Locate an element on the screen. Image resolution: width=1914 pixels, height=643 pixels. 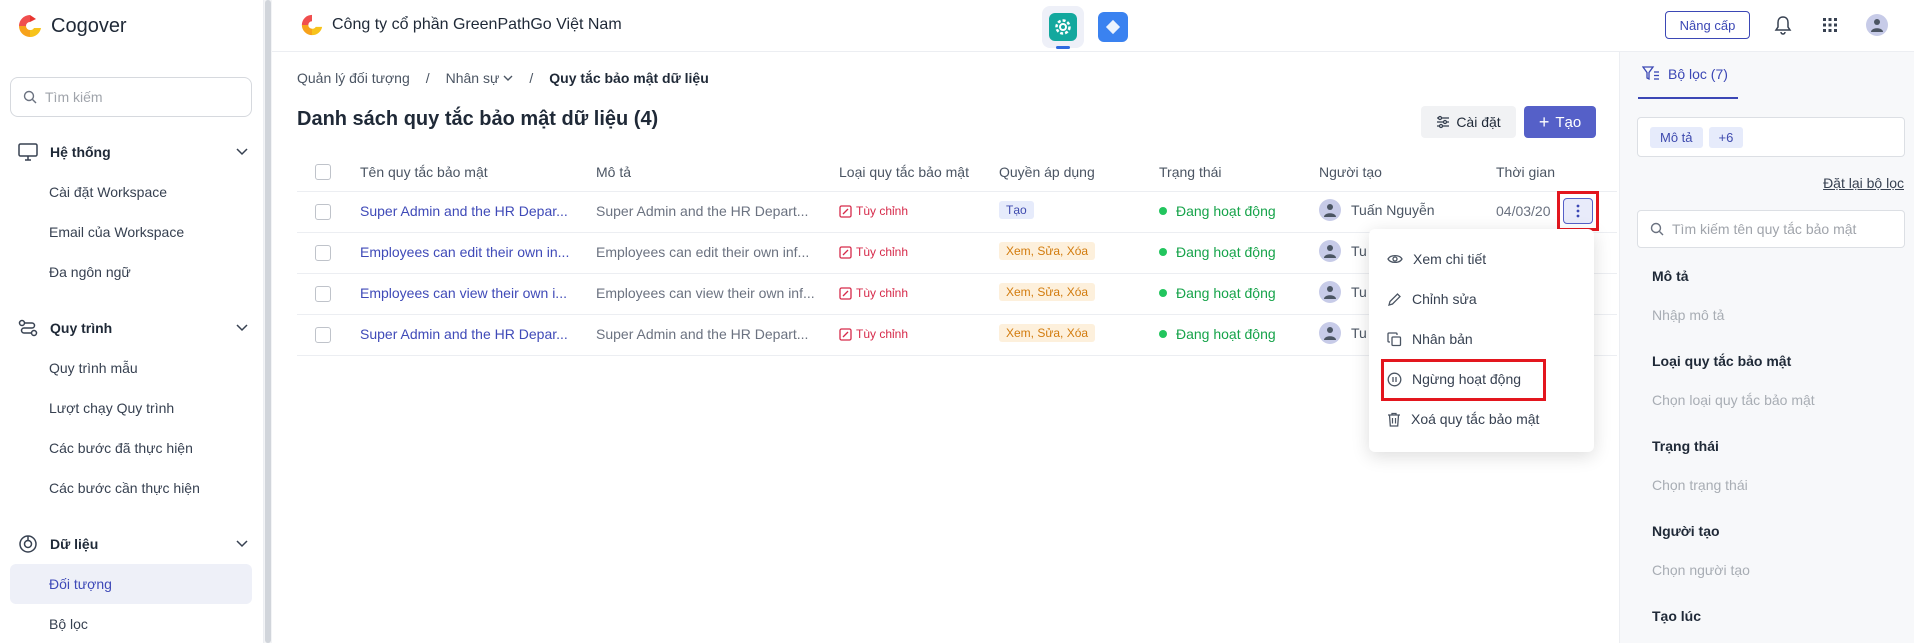
sidebar-item-process-templates: Quy trình mẫu is located at coordinates (93, 368).